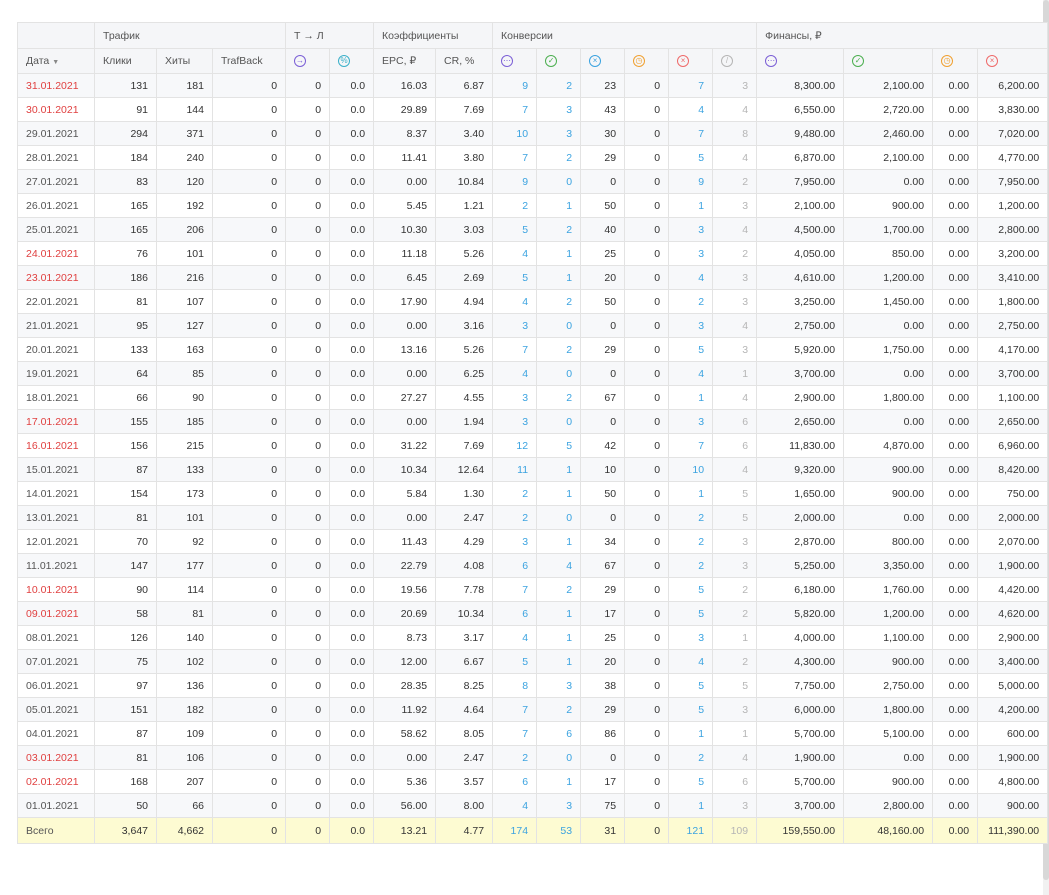 Image resolution: width=1049 pixels, height=895 pixels. What do you see at coordinates (559, 61) in the screenshot?
I see `column-conv-approved: ✓` at bounding box center [559, 61].